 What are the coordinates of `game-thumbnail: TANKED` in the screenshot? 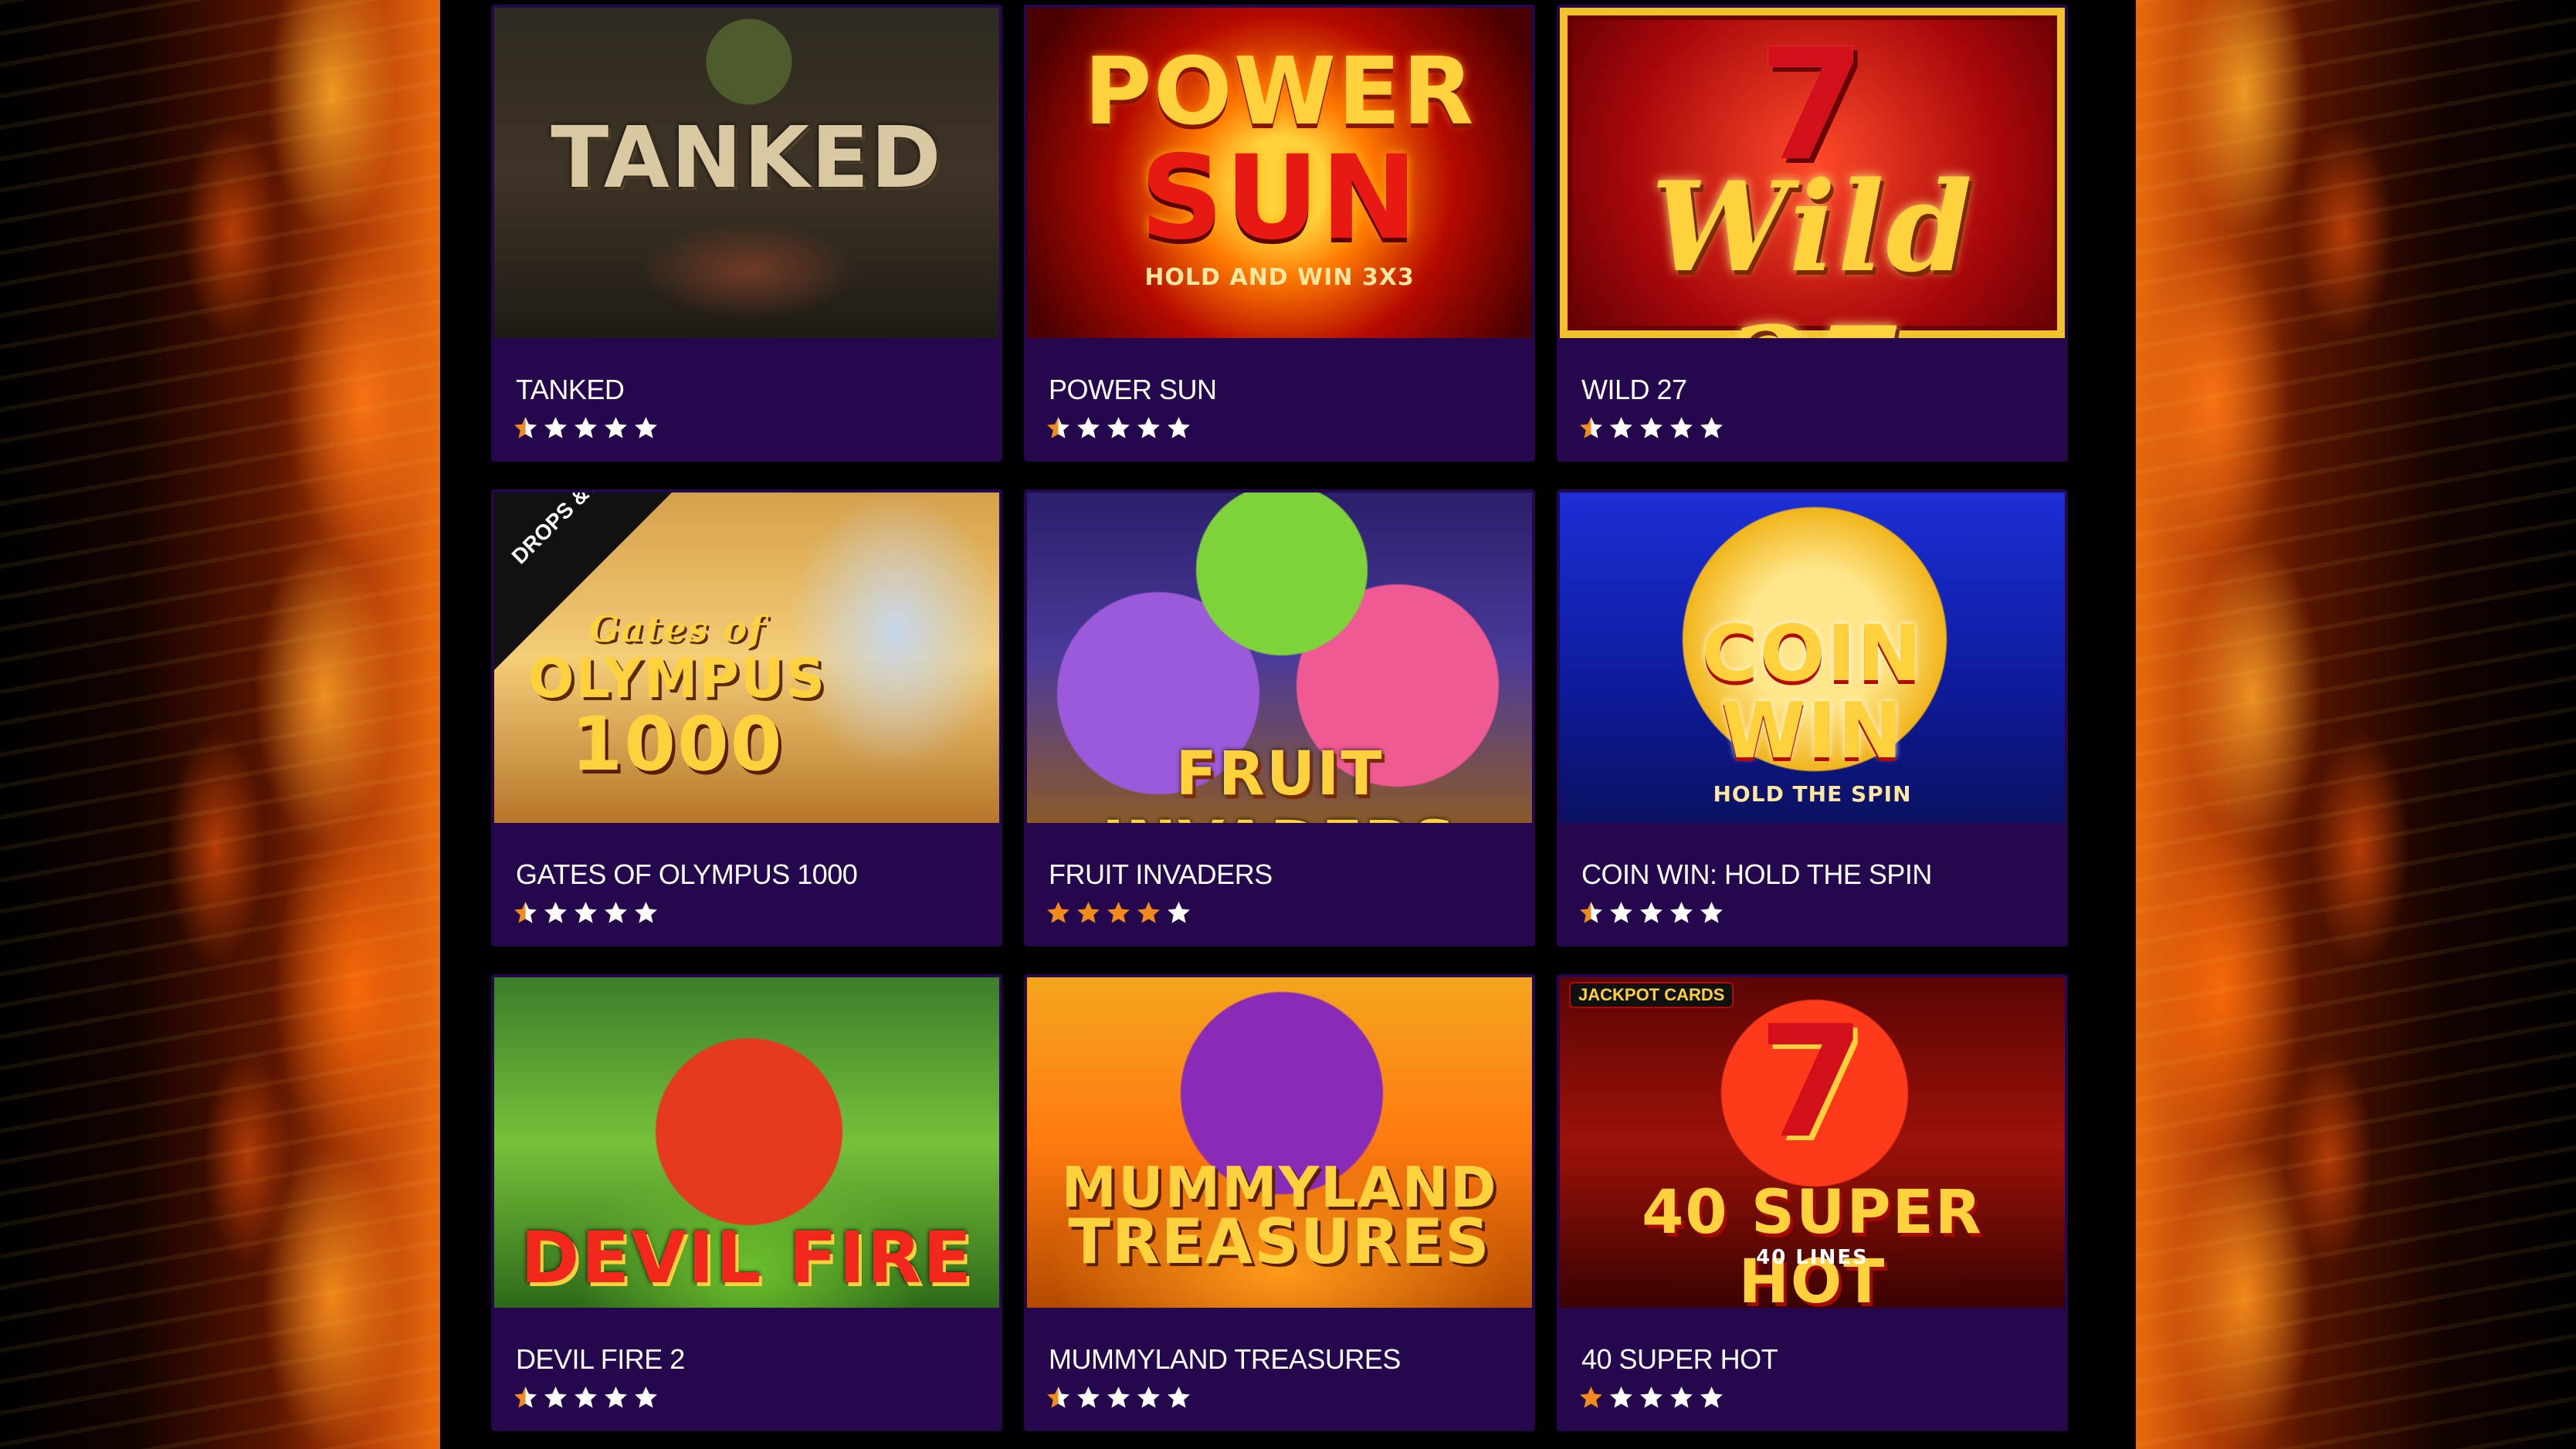 It's located at (746, 173).